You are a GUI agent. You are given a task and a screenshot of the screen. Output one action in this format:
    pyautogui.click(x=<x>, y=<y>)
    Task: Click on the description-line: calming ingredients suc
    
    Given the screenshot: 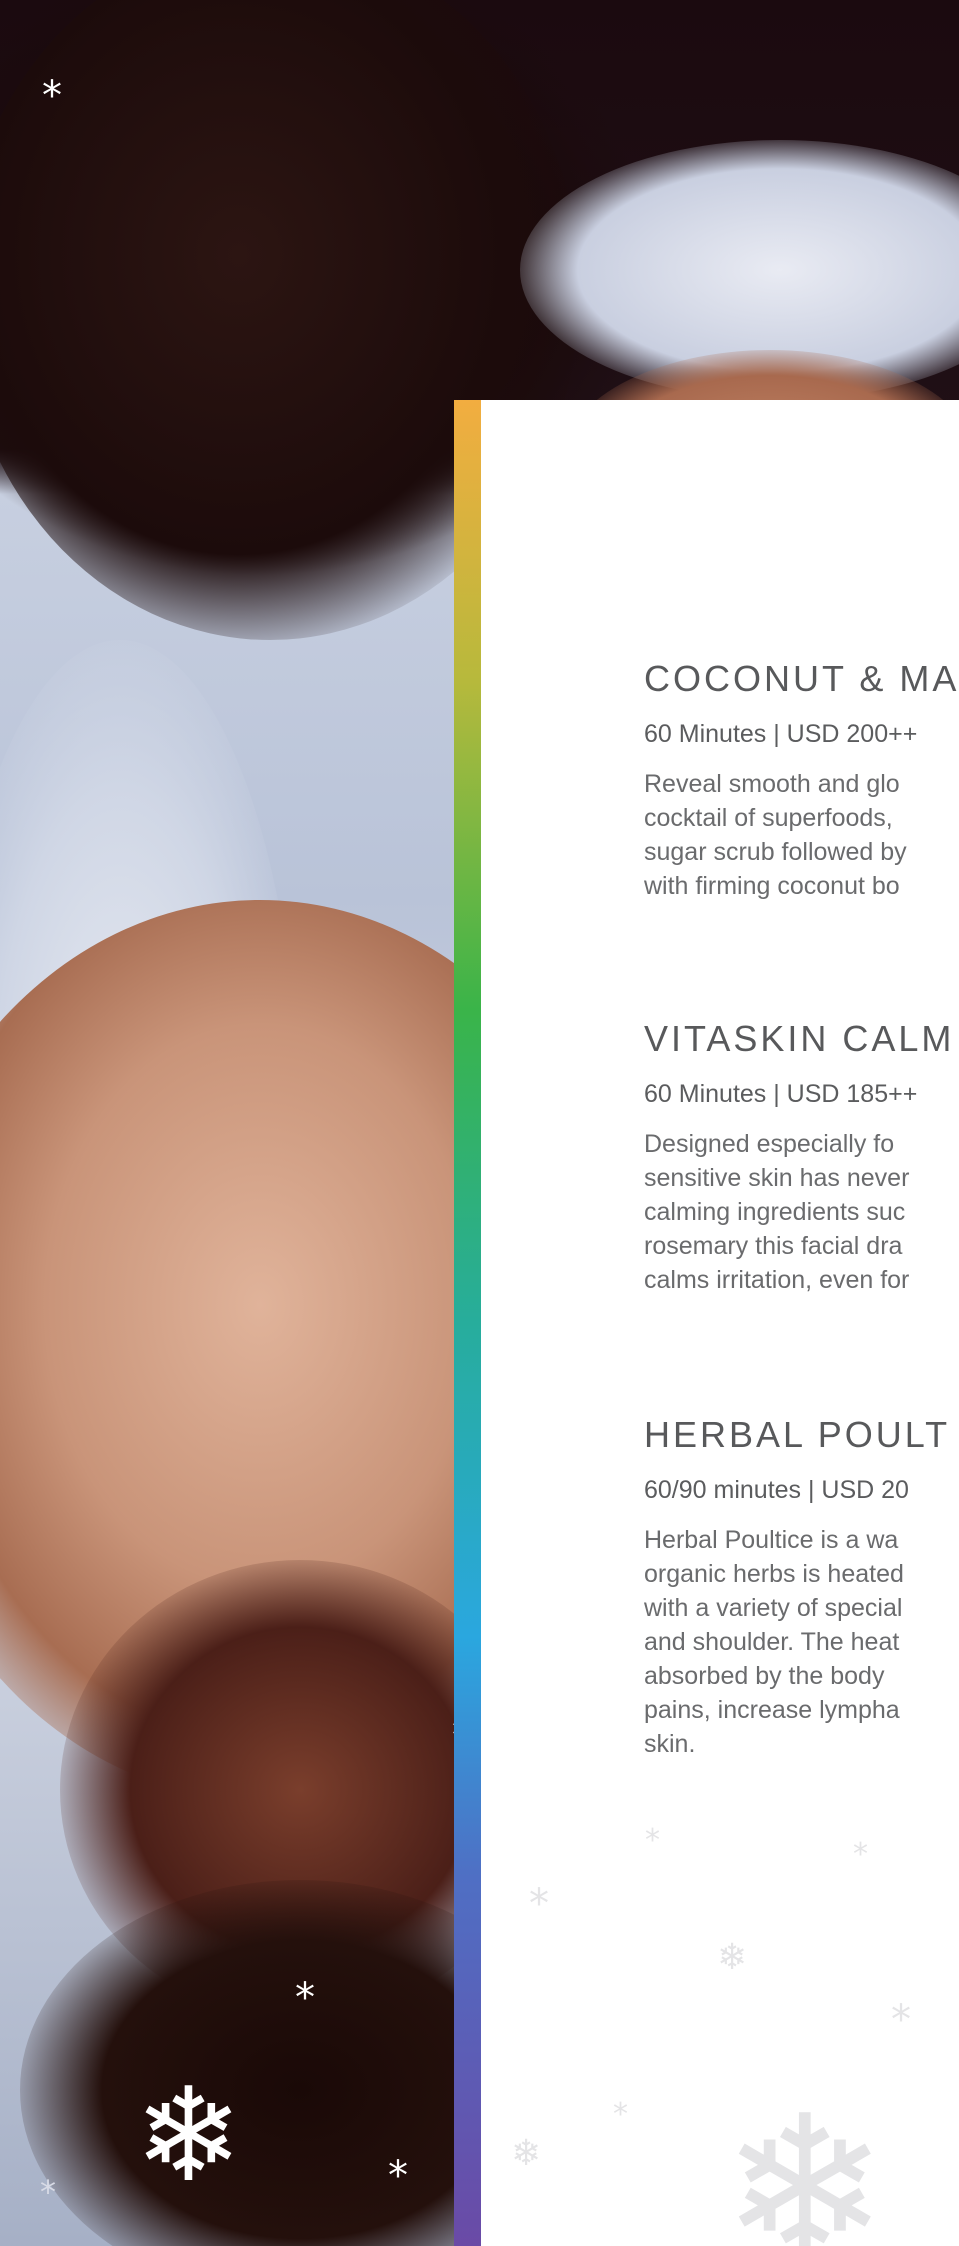 What is the action you would take?
    pyautogui.click(x=775, y=1212)
    